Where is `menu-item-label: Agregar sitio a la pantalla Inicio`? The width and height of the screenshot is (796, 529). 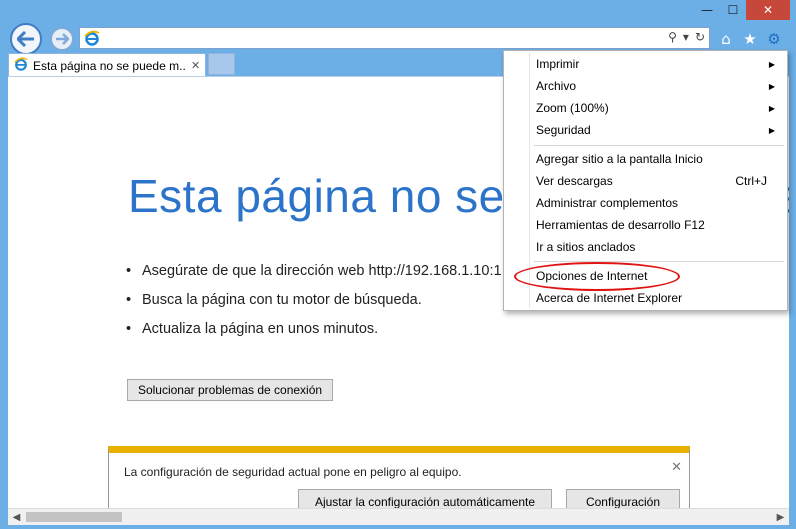 menu-item-label: Agregar sitio a la pantalla Inicio is located at coordinates (619, 159).